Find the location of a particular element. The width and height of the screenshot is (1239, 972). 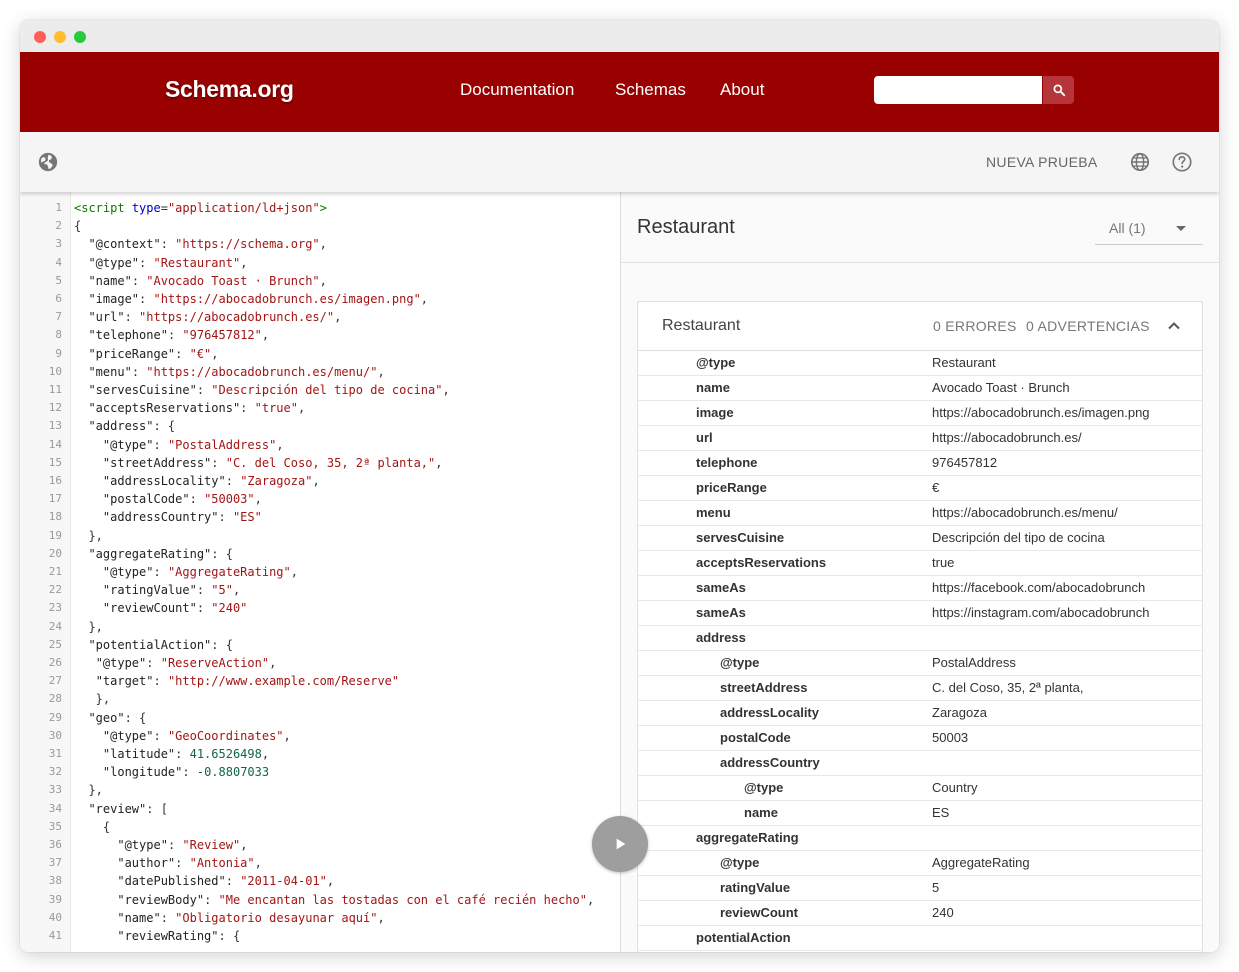

globe-icon is located at coordinates (48, 162).